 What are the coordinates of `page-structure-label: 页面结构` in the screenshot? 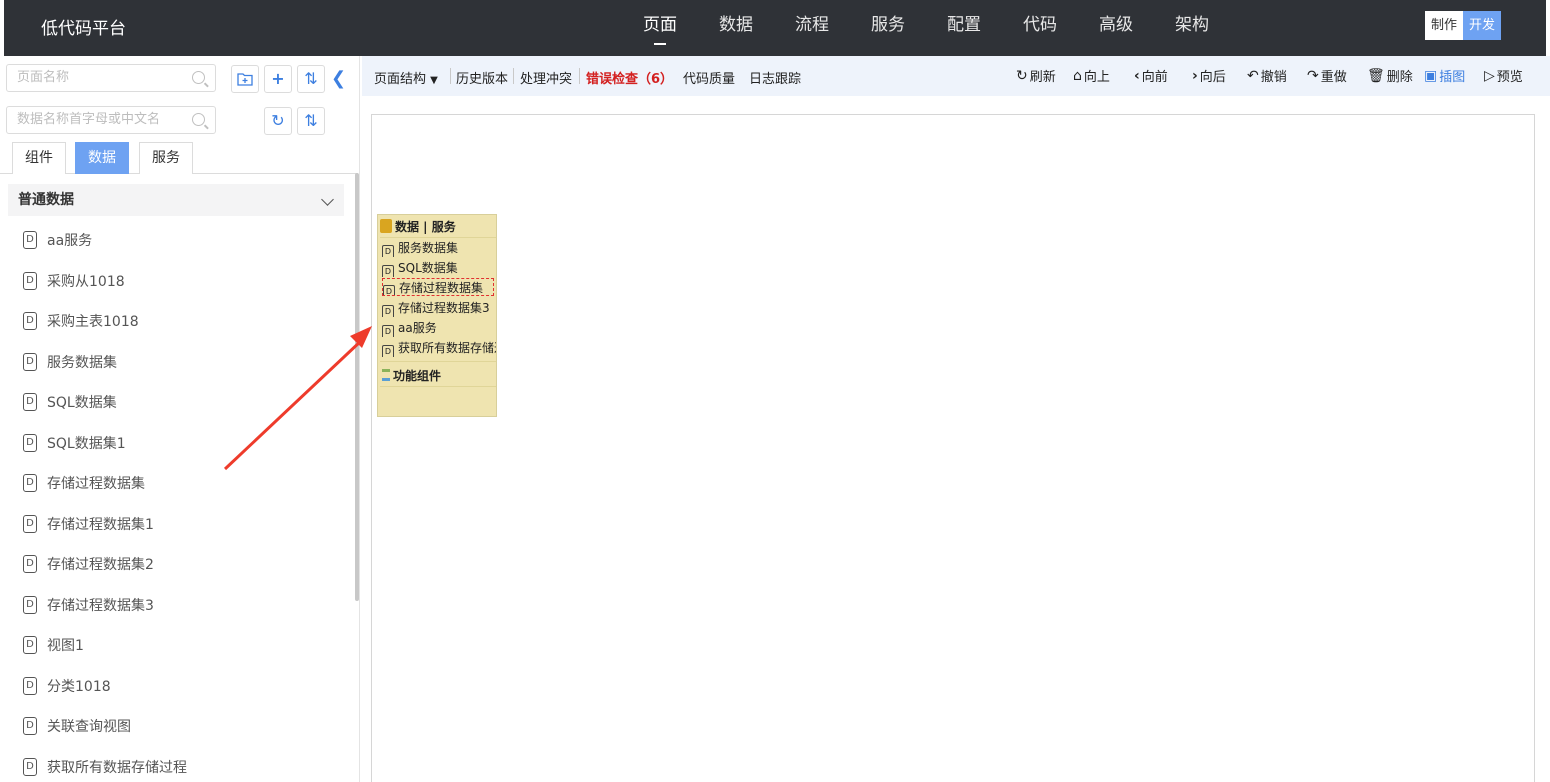 It's located at (400, 79).